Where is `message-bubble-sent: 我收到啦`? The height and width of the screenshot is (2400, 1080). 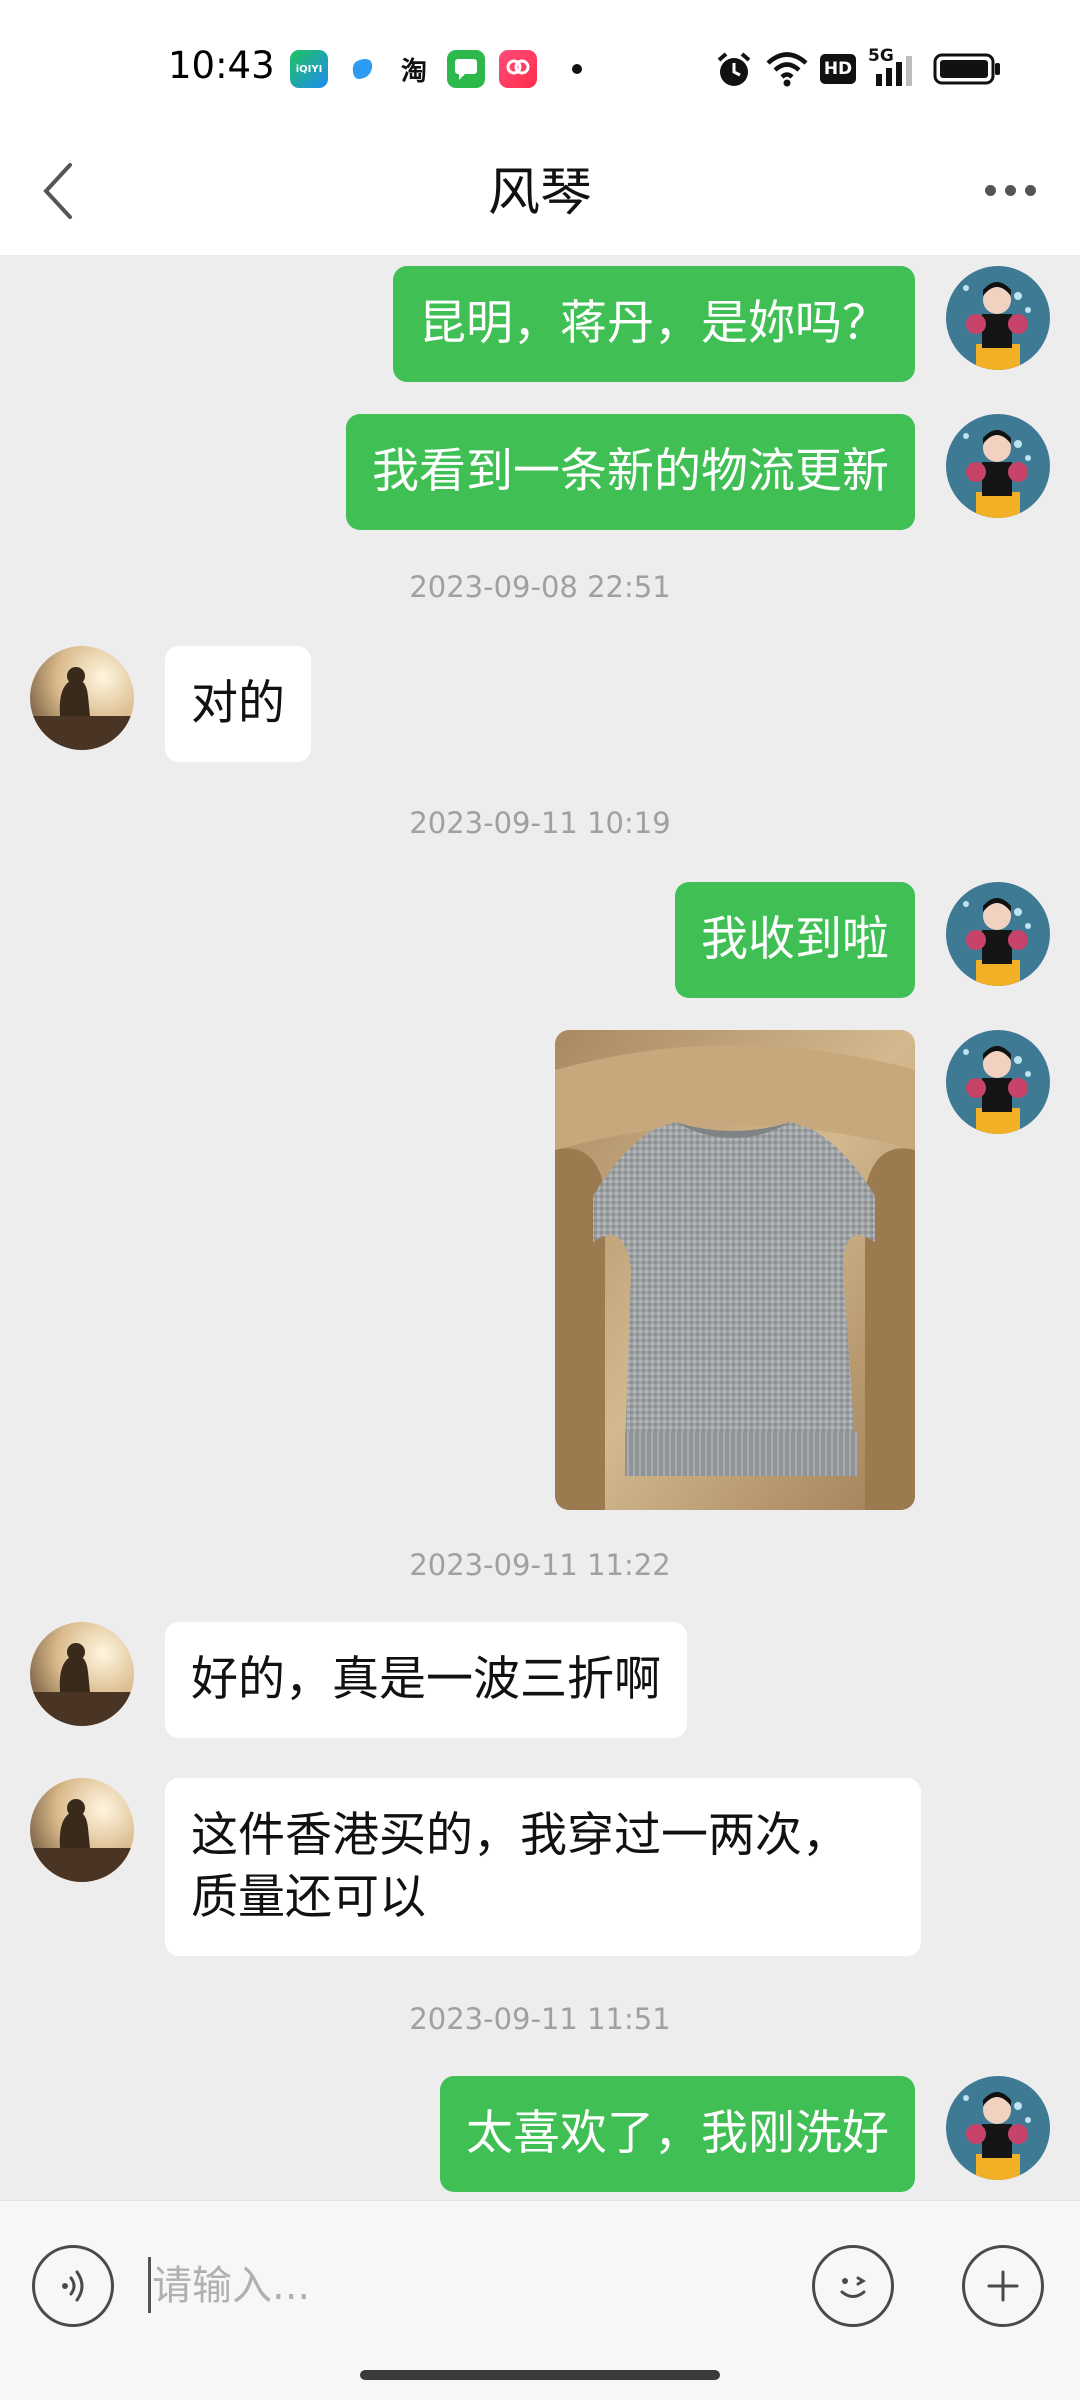
message-bubble-sent: 我收到啦 is located at coordinates (795, 940).